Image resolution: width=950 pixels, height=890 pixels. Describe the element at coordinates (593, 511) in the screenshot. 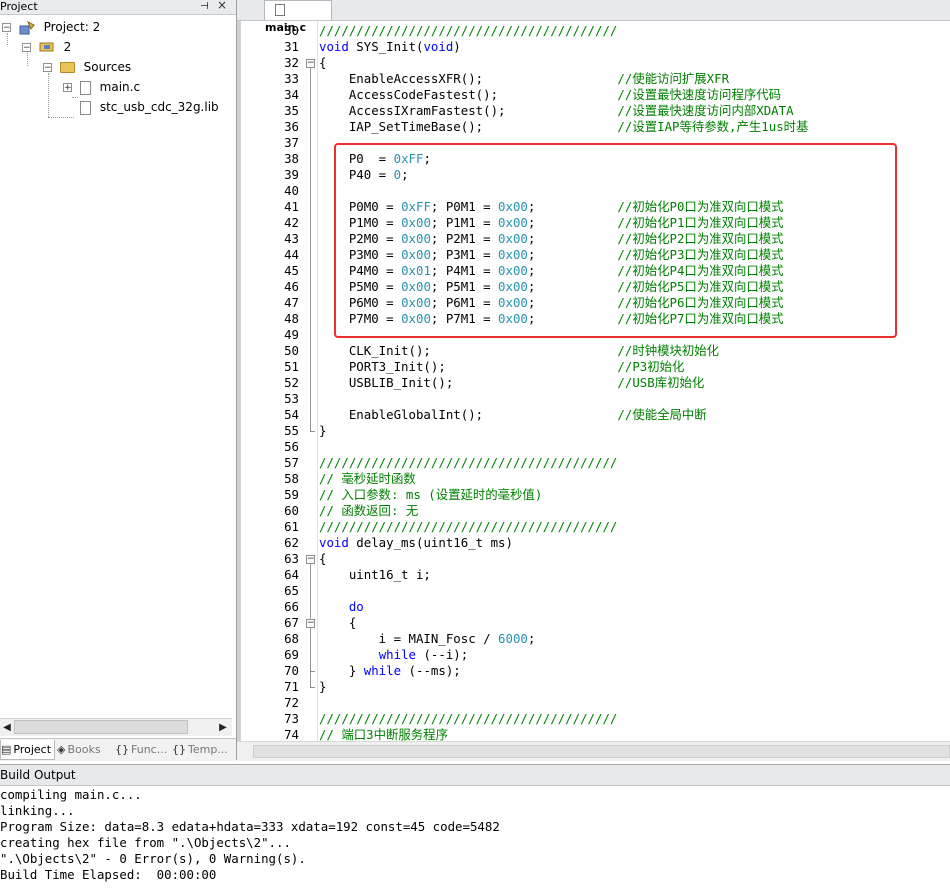

I see `code-line: 60 // 函数返回: 无` at that location.